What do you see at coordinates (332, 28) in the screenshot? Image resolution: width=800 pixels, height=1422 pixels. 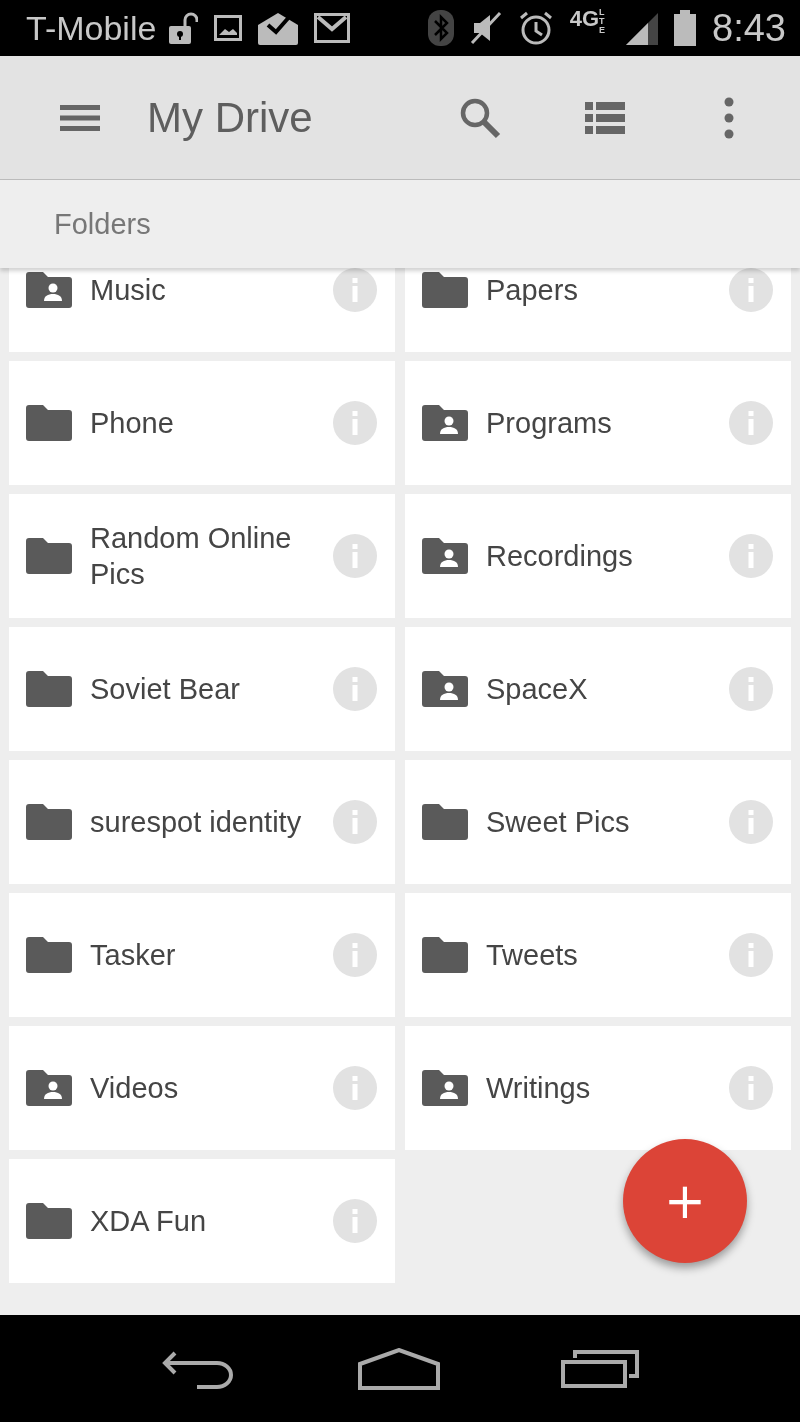 I see `gmail-icon` at bounding box center [332, 28].